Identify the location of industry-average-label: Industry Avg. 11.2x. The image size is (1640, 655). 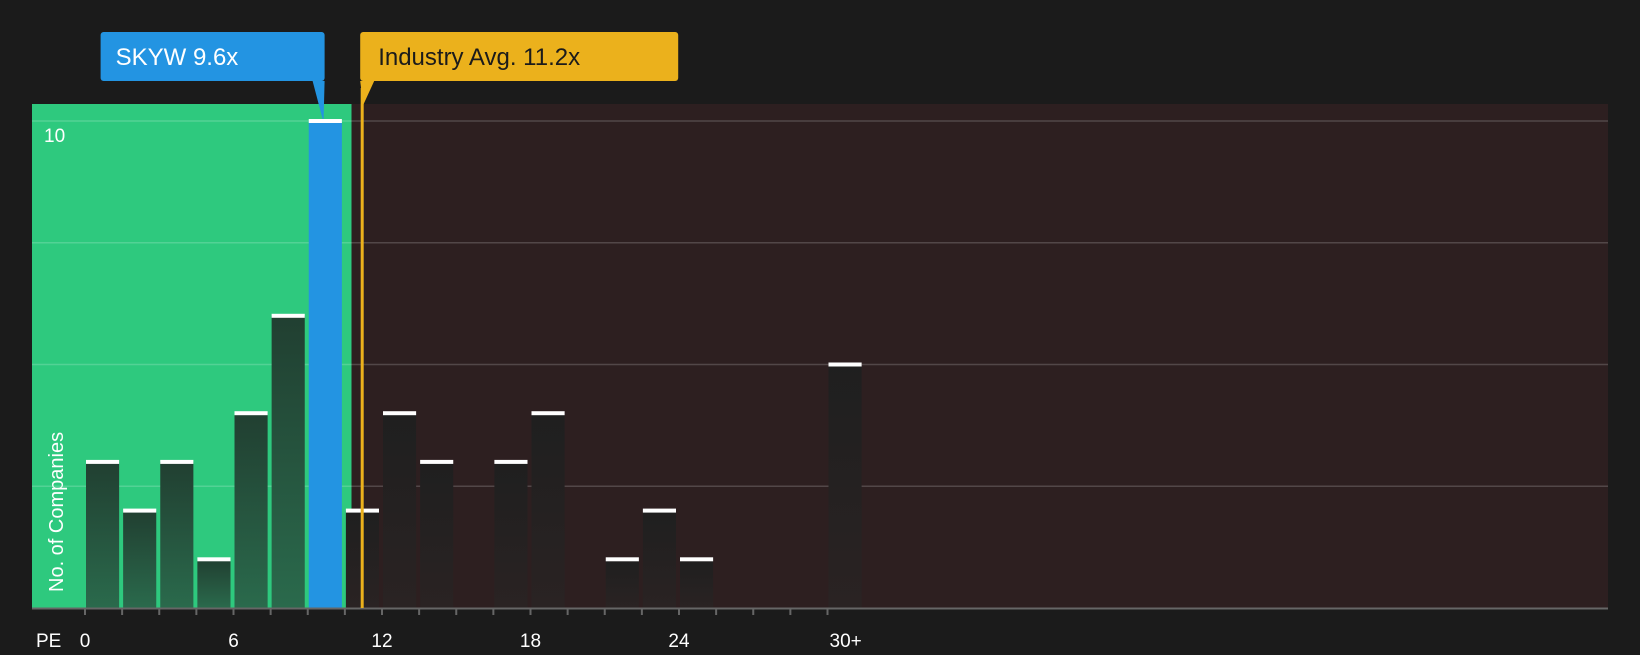
(479, 57).